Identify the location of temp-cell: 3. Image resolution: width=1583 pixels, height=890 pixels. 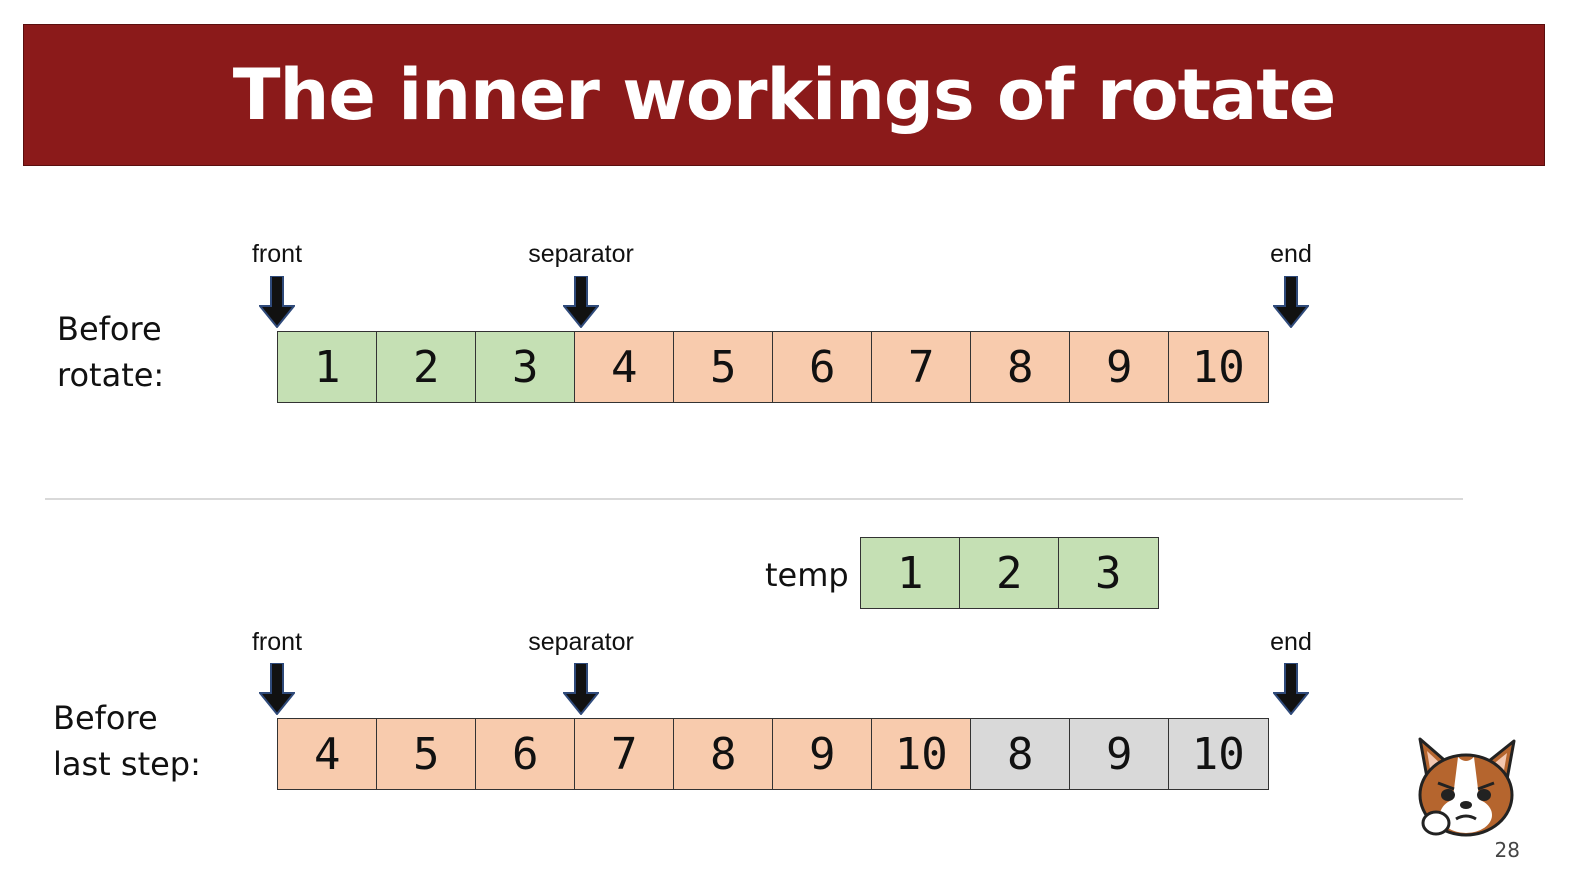
(1108, 573).